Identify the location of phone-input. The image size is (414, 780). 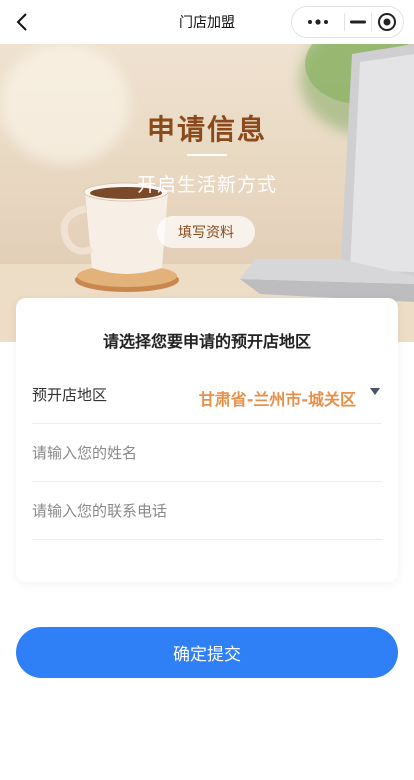
(207, 510).